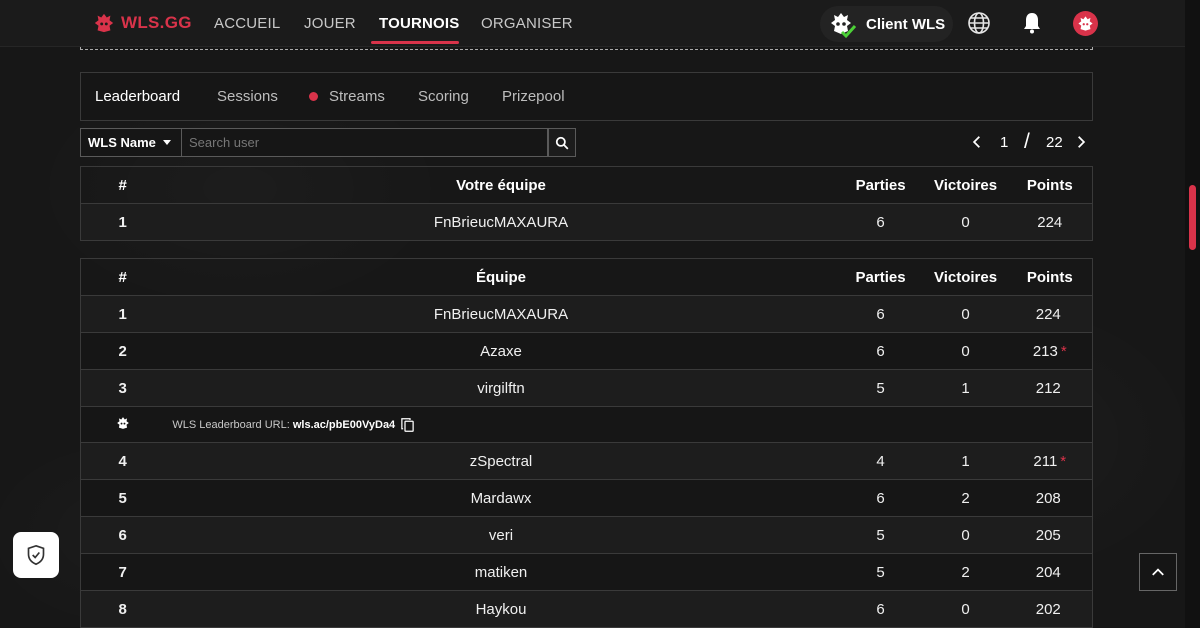 The width and height of the screenshot is (1200, 628). I want to click on privacy-shield-button, so click(36, 555).